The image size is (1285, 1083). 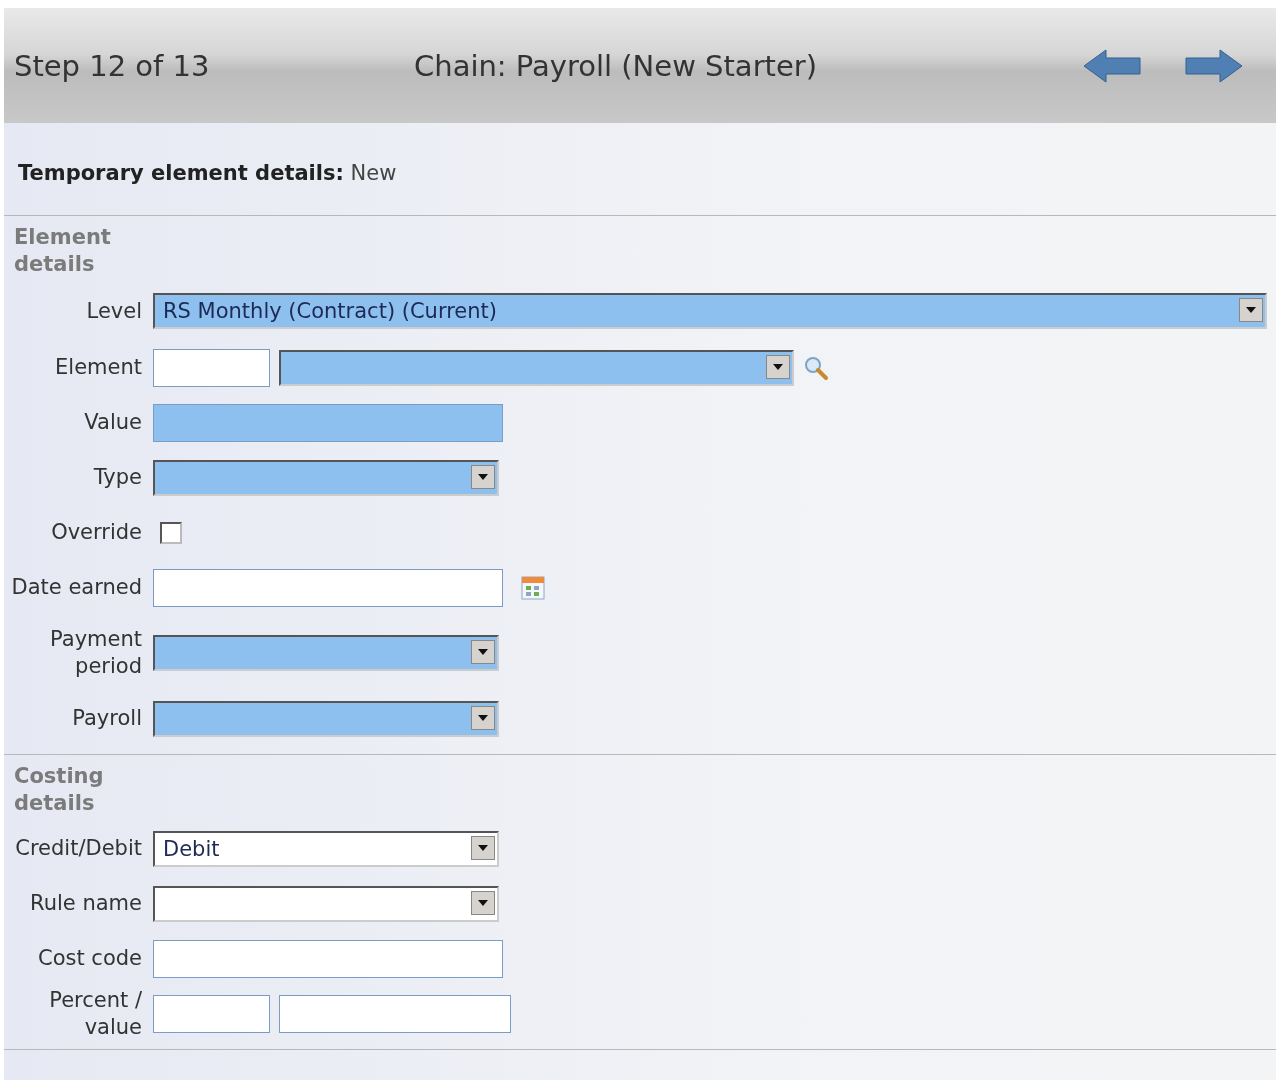 What do you see at coordinates (816, 367) in the screenshot?
I see `search-icon` at bounding box center [816, 367].